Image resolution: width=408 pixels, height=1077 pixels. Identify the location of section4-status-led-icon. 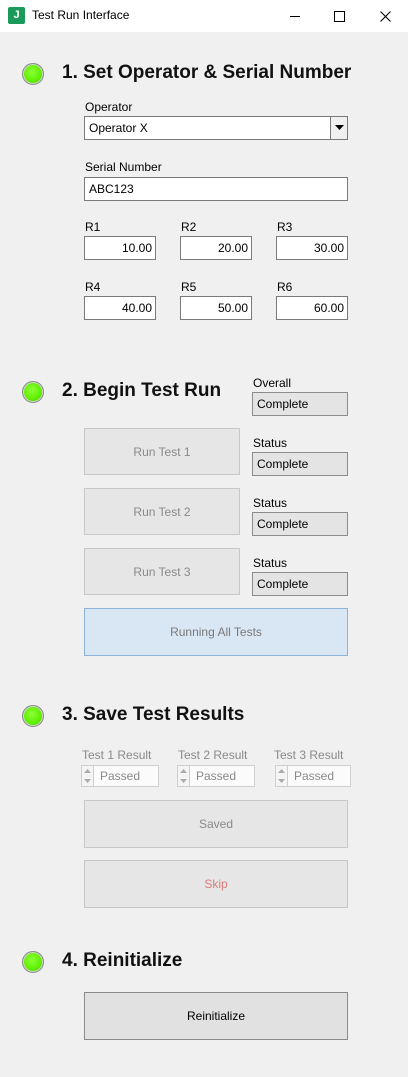
(33, 962).